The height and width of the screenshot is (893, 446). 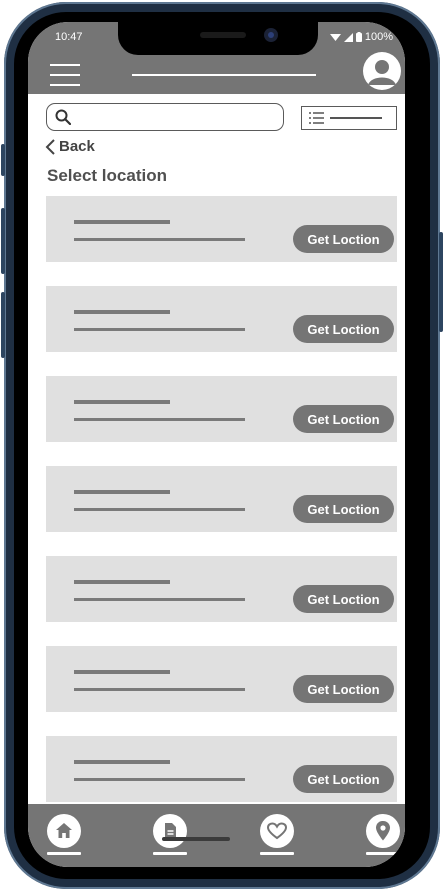 What do you see at coordinates (378, 37) in the screenshot?
I see `battery-percent: 100%` at bounding box center [378, 37].